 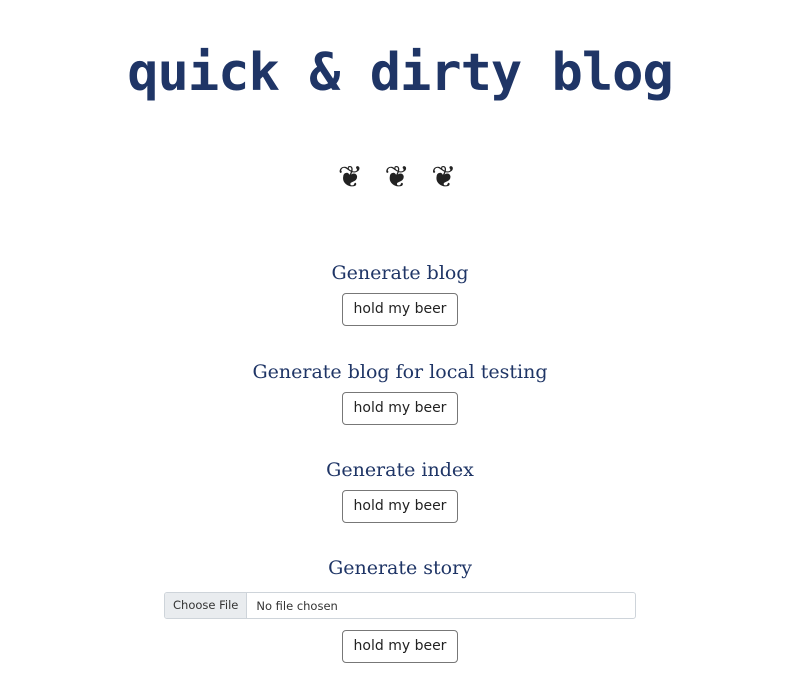 I want to click on section-heading: Generate blog, so click(x=400, y=273).